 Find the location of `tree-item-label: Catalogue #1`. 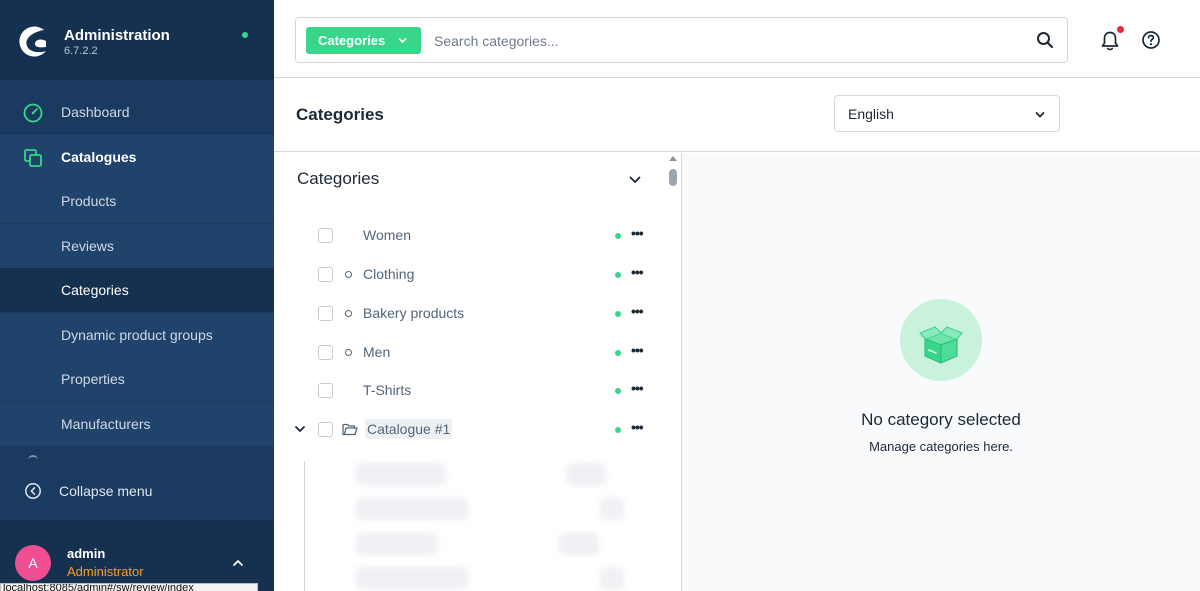

tree-item-label: Catalogue #1 is located at coordinates (409, 429).